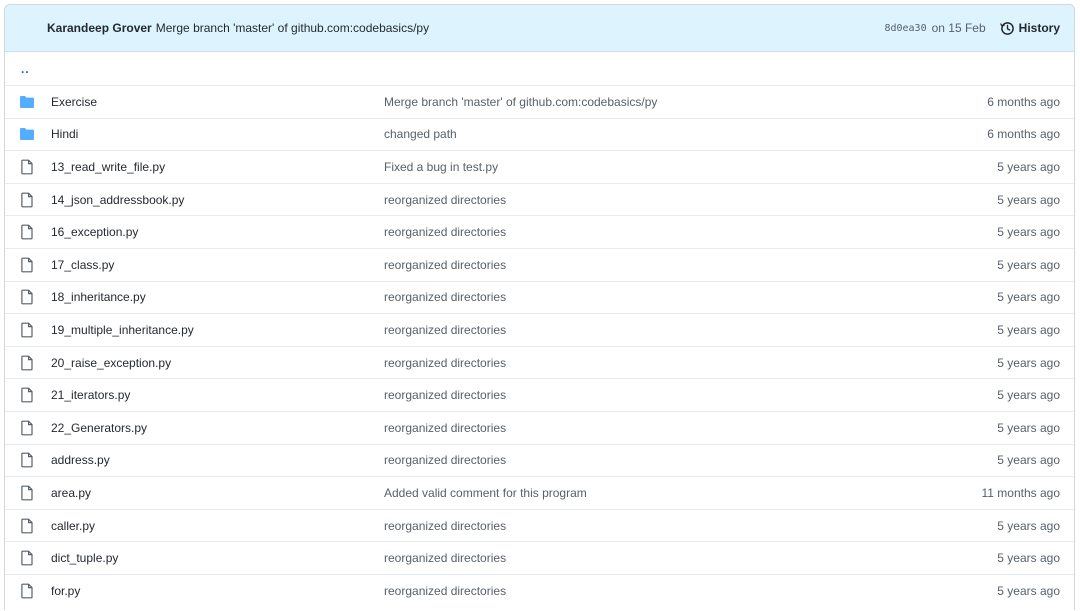  What do you see at coordinates (1021, 492) in the screenshot?
I see `commit-age: 11 months ago` at bounding box center [1021, 492].